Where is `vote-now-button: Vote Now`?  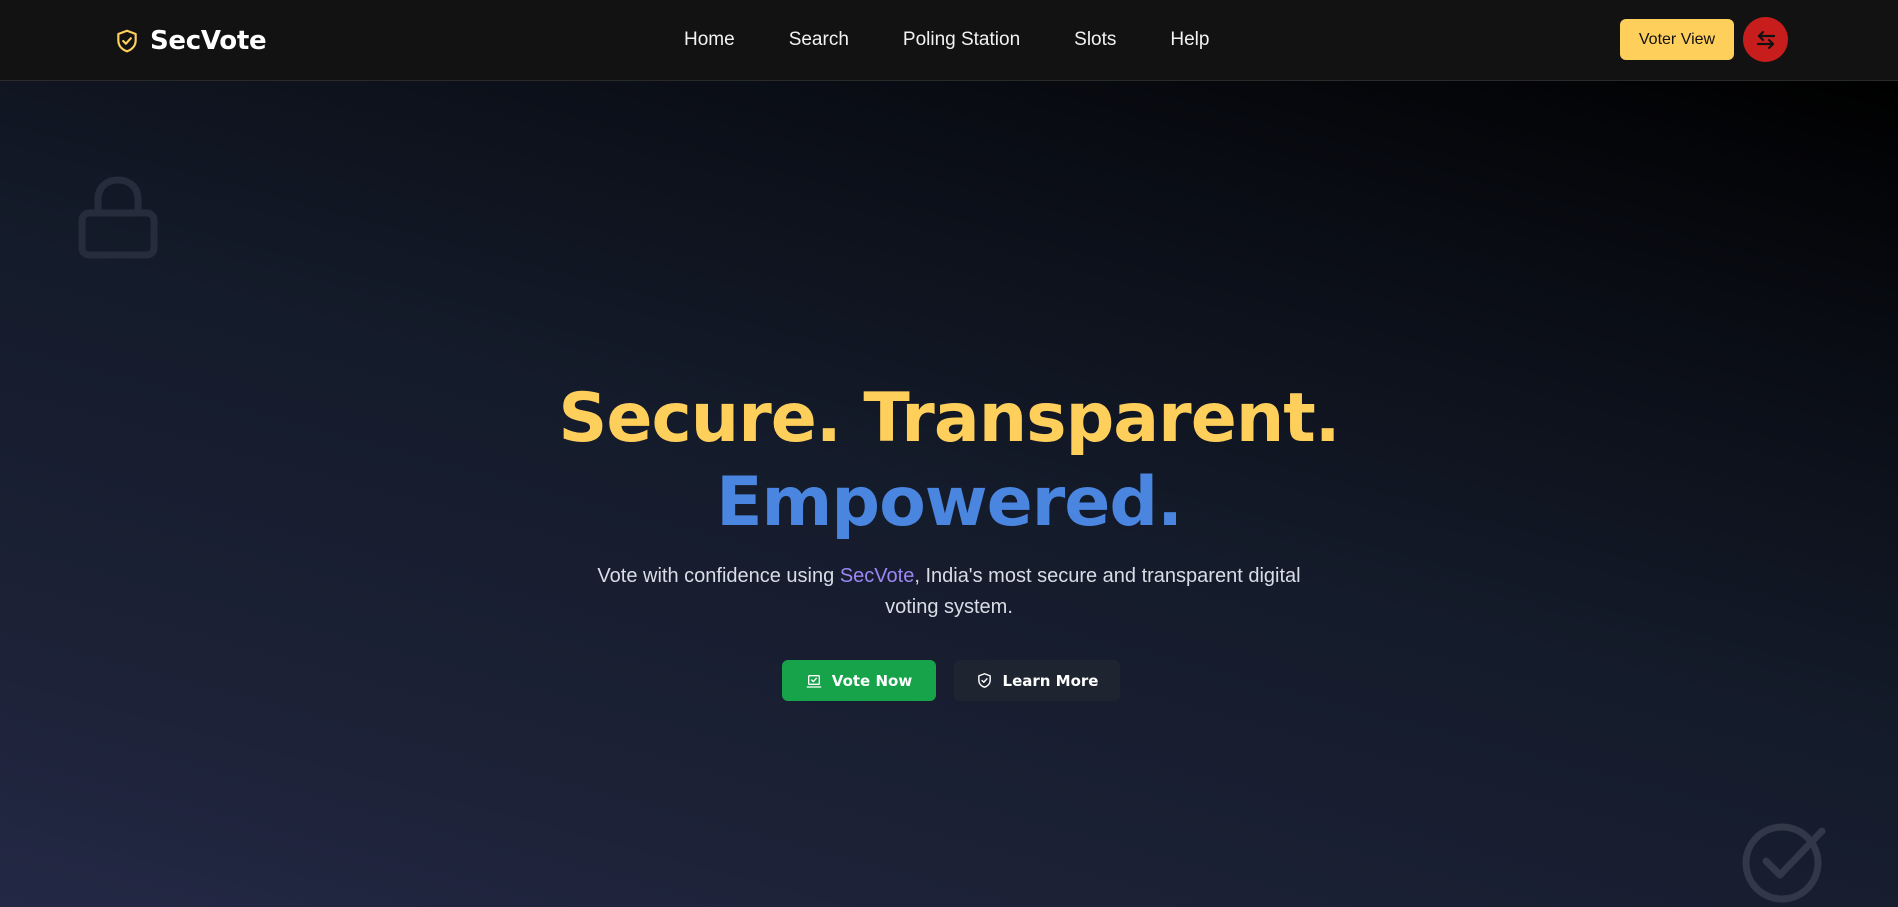
vote-now-button: Vote Now is located at coordinates (859, 680).